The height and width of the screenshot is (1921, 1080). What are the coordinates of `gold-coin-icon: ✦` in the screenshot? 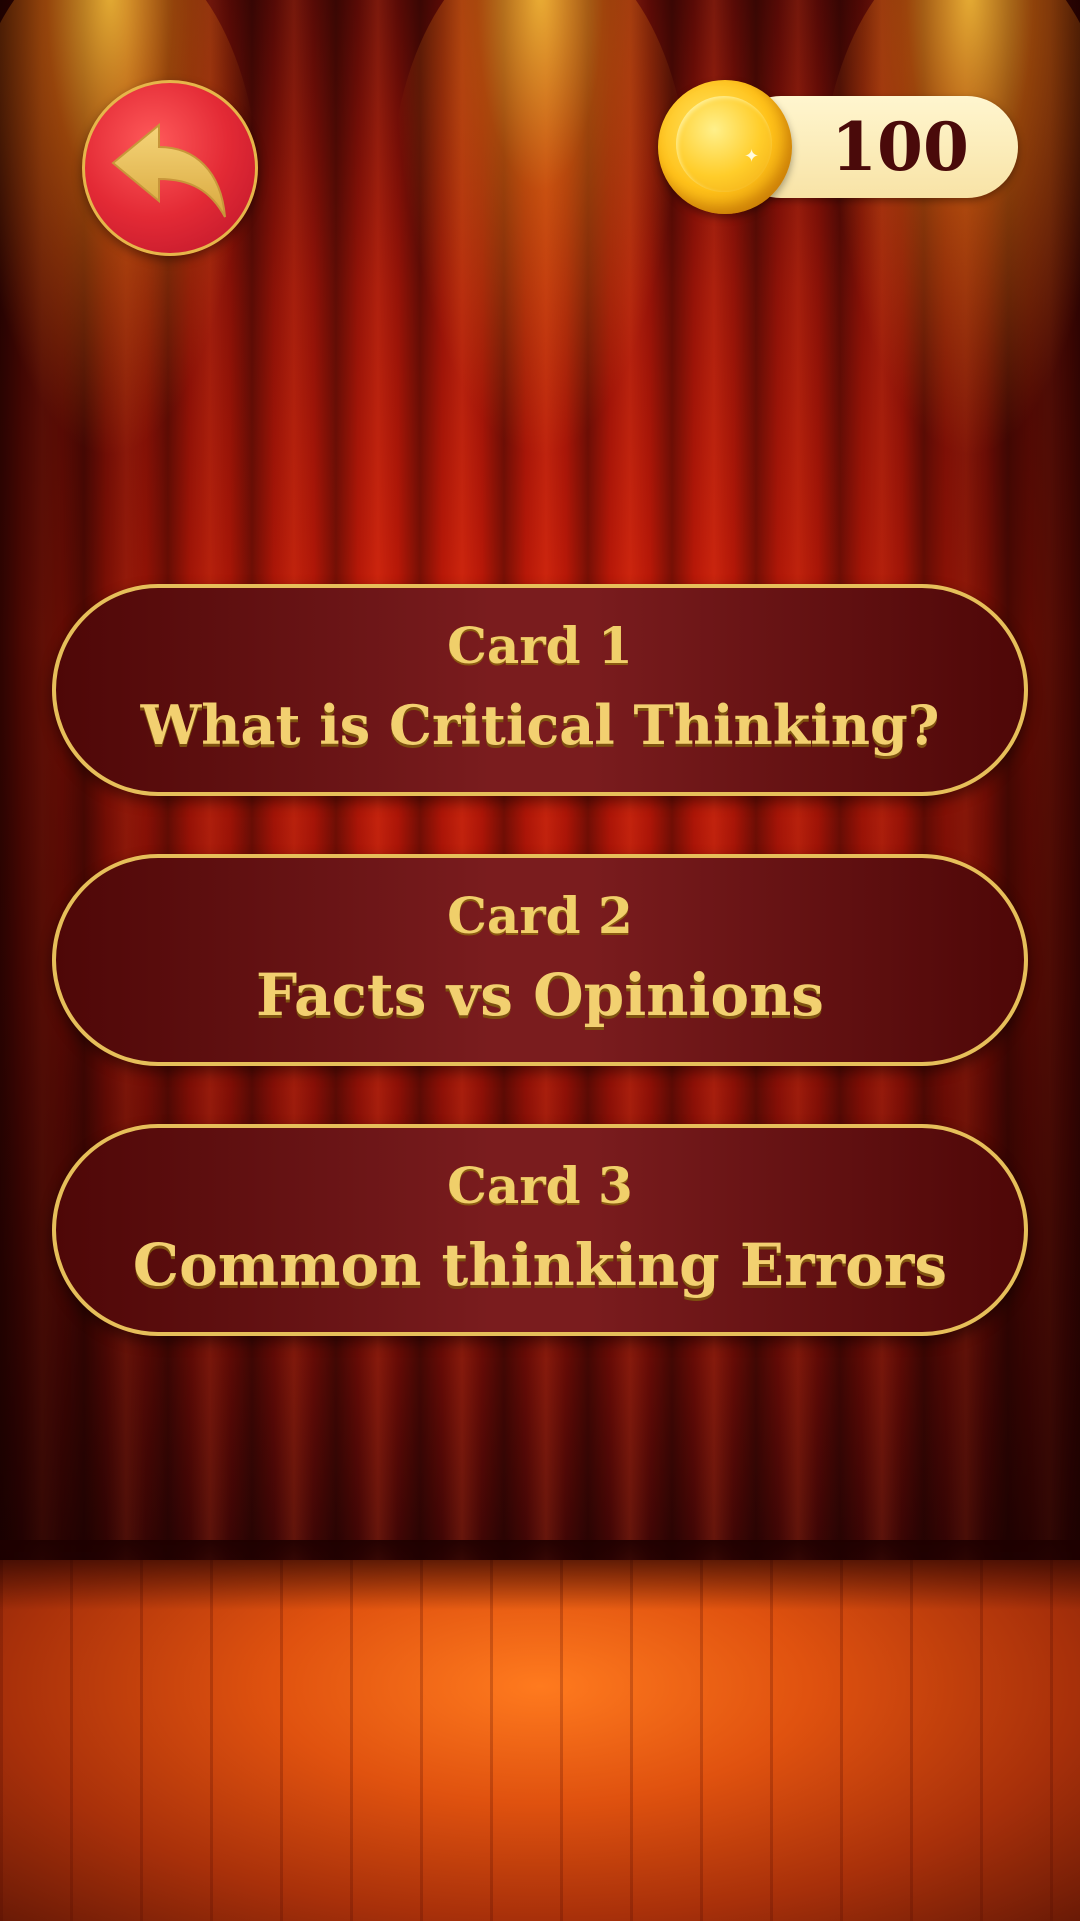 It's located at (725, 147).